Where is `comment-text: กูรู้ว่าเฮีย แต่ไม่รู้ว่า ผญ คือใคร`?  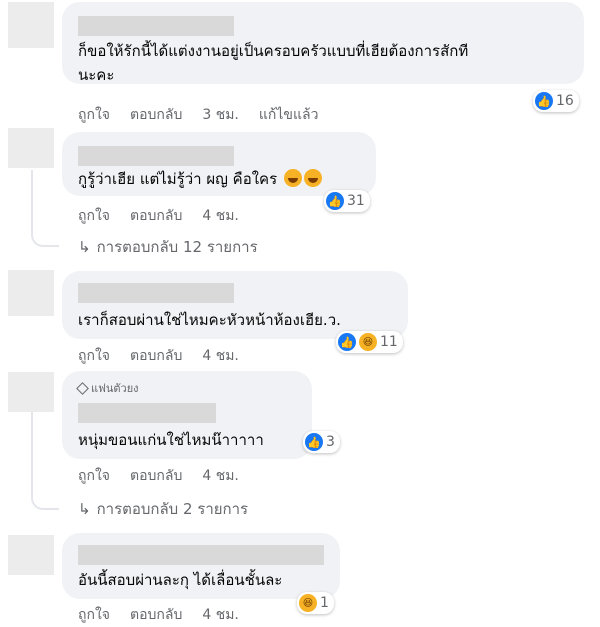 comment-text: กูรู้ว่าเฮีย แต่ไม่รู้ว่า ผญ คือใคร is located at coordinates (200, 179).